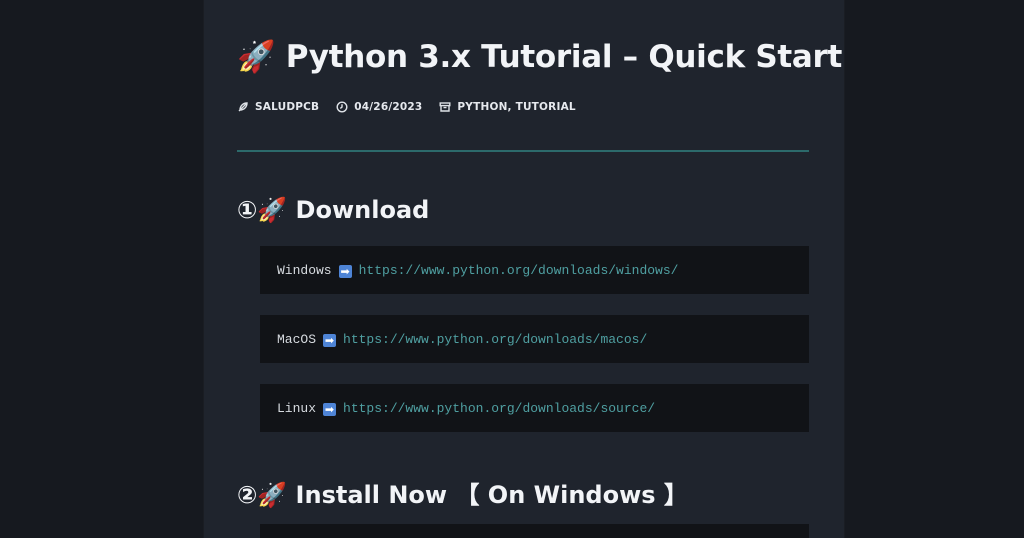  I want to click on post-date: 04/26/2023, so click(388, 107).